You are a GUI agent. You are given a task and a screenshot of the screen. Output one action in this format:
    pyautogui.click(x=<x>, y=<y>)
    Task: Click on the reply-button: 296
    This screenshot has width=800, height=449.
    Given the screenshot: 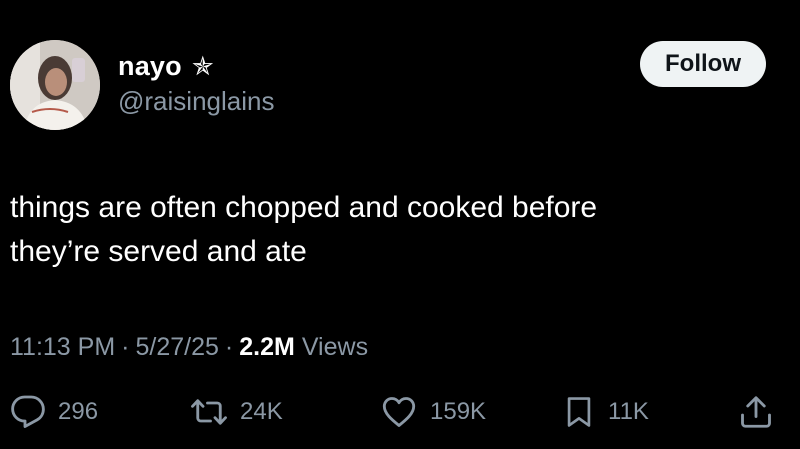 What is the action you would take?
    pyautogui.click(x=54, y=412)
    